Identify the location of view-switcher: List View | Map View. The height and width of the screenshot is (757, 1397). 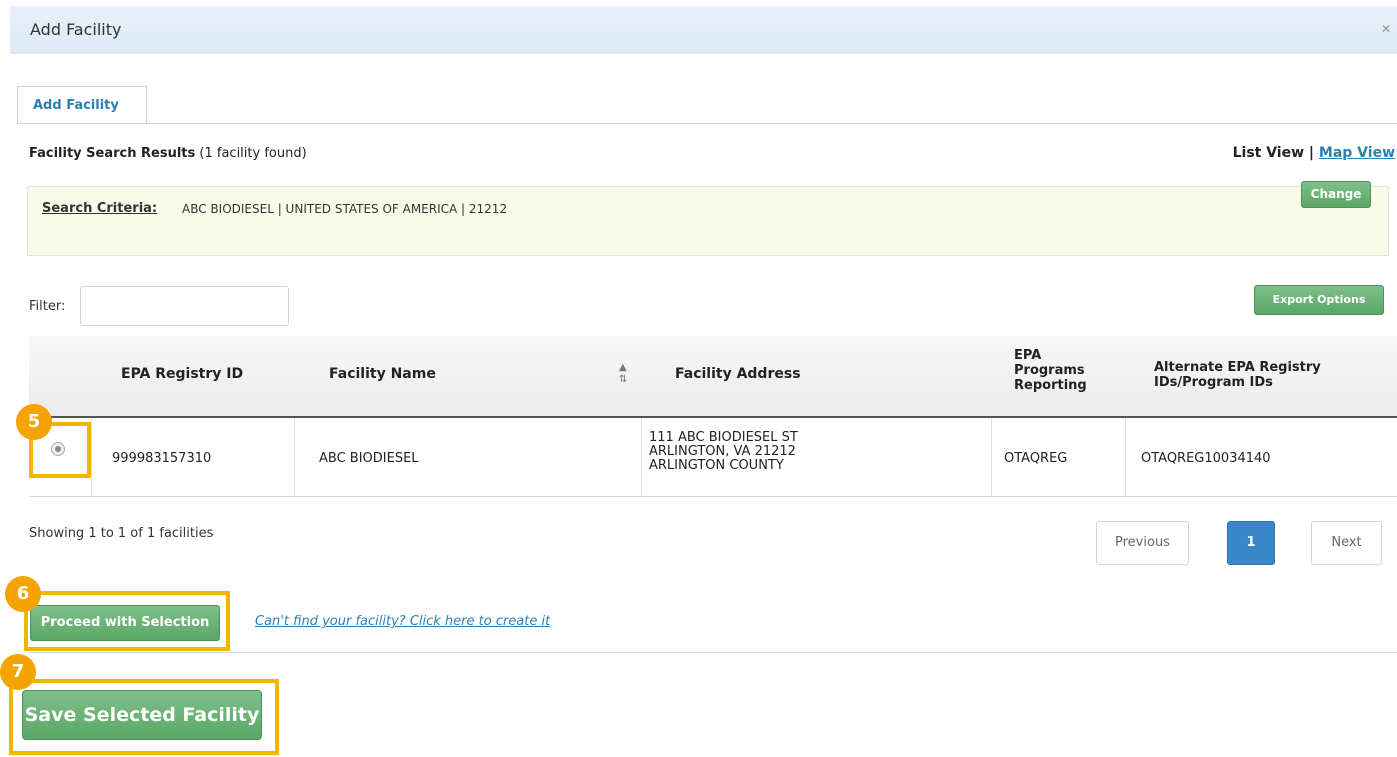
(1314, 153).